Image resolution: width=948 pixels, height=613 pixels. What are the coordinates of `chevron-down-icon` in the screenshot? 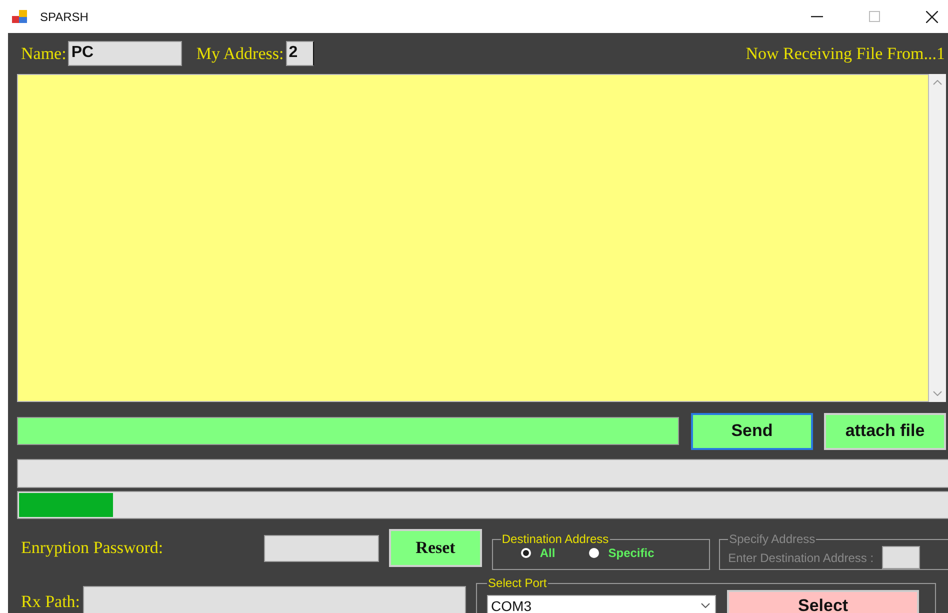 It's located at (705, 605).